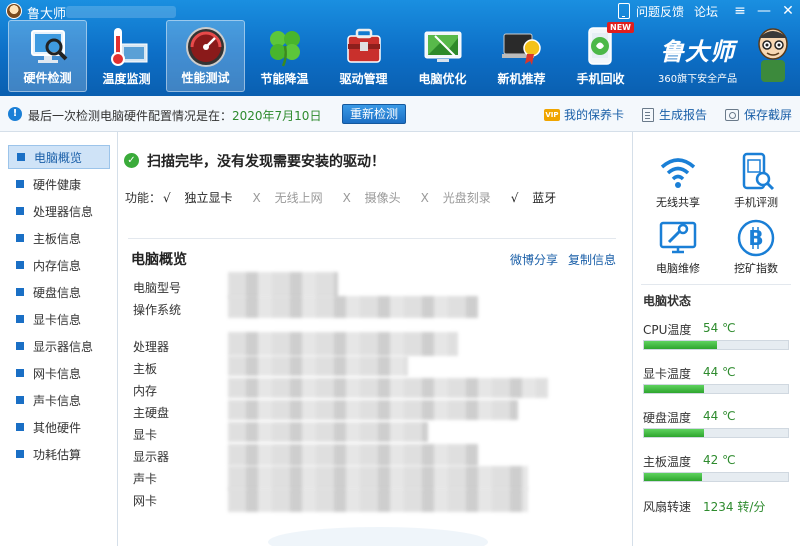 The height and width of the screenshot is (546, 800). I want to click on screen-optimize-icon, so click(442, 46).